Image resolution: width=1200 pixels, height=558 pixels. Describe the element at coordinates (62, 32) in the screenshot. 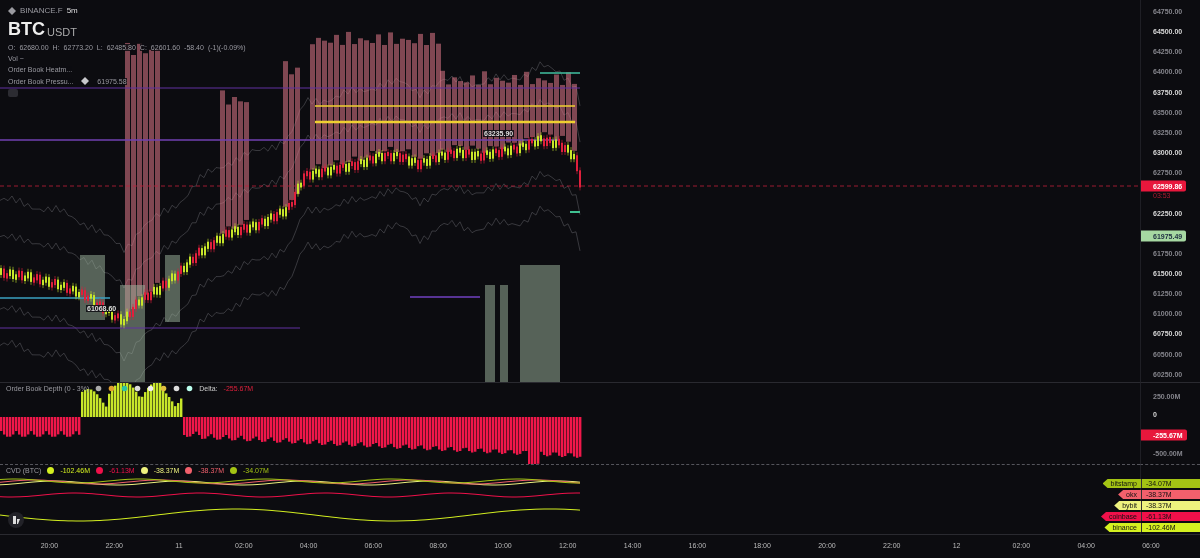

I see `quote-label: USDT` at that location.